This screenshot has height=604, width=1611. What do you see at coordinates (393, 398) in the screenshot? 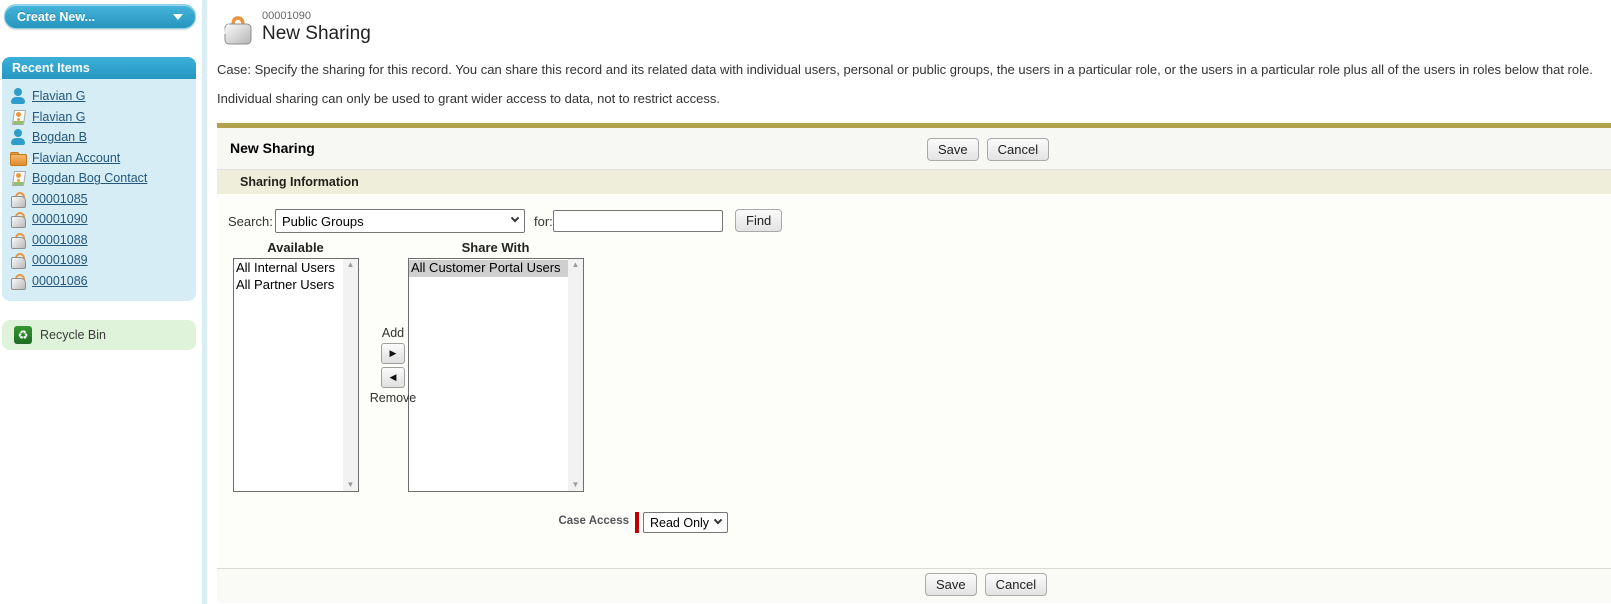
I see `remove-label: Remove` at bounding box center [393, 398].